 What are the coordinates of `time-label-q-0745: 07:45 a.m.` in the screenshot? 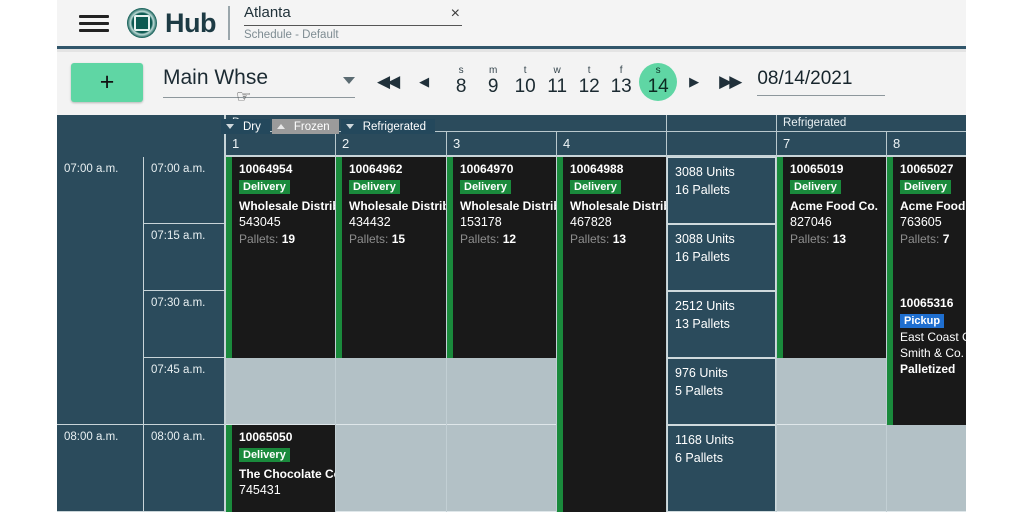 It's located at (184, 391).